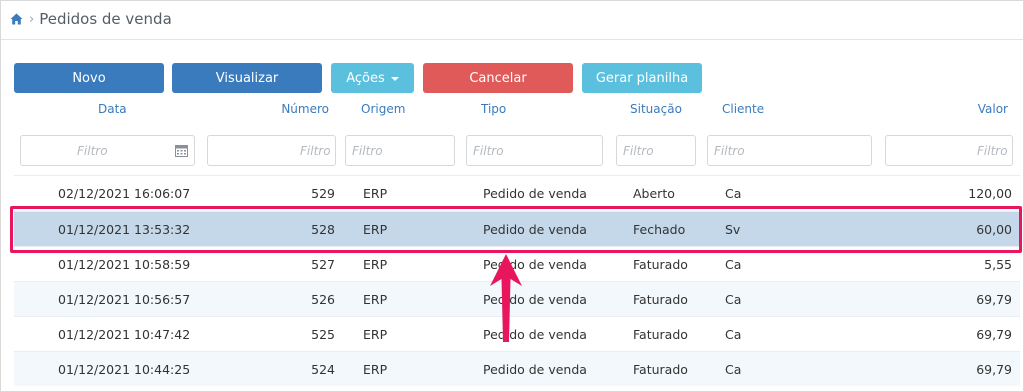  I want to click on column-header-cliente: Cliente, so click(743, 109).